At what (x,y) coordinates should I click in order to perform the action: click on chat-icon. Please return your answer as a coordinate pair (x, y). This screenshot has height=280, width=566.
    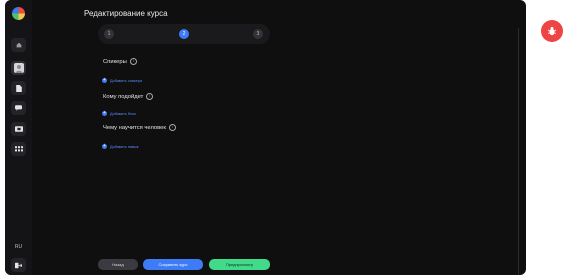
    Looking at the image, I should click on (18, 108).